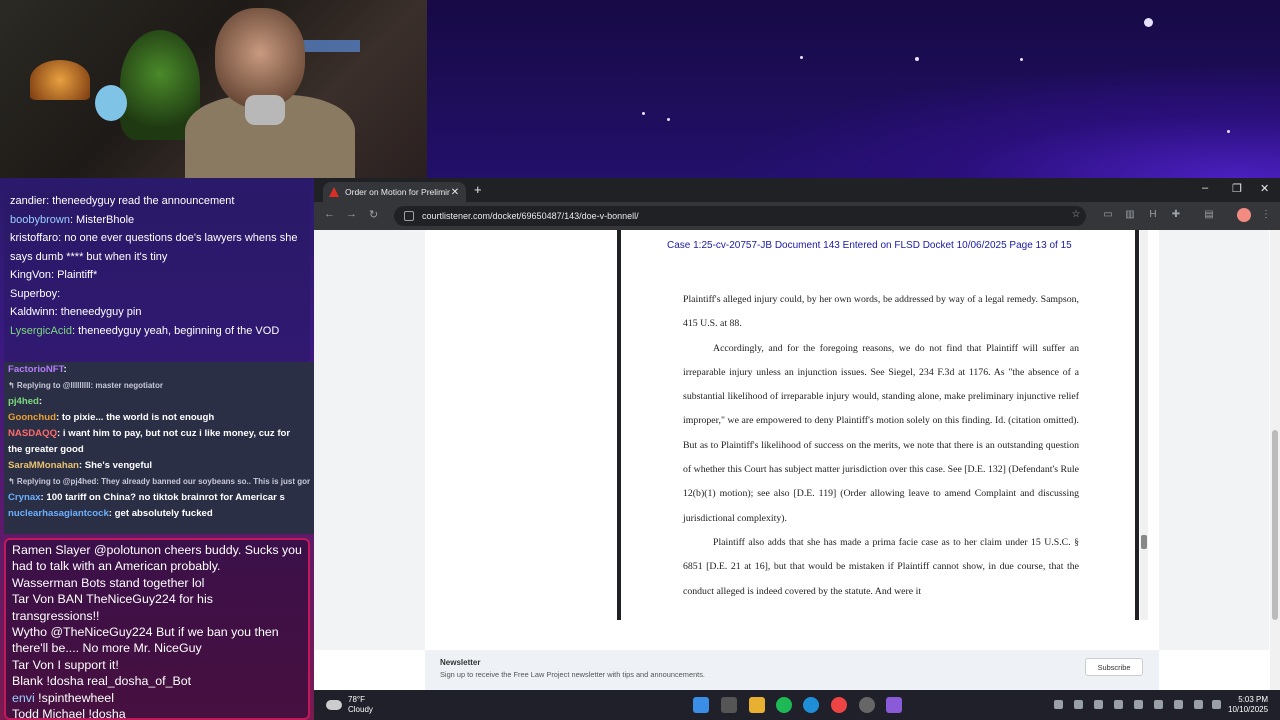  What do you see at coordinates (373, 214) in the screenshot?
I see `reload-icon: ↻` at bounding box center [373, 214].